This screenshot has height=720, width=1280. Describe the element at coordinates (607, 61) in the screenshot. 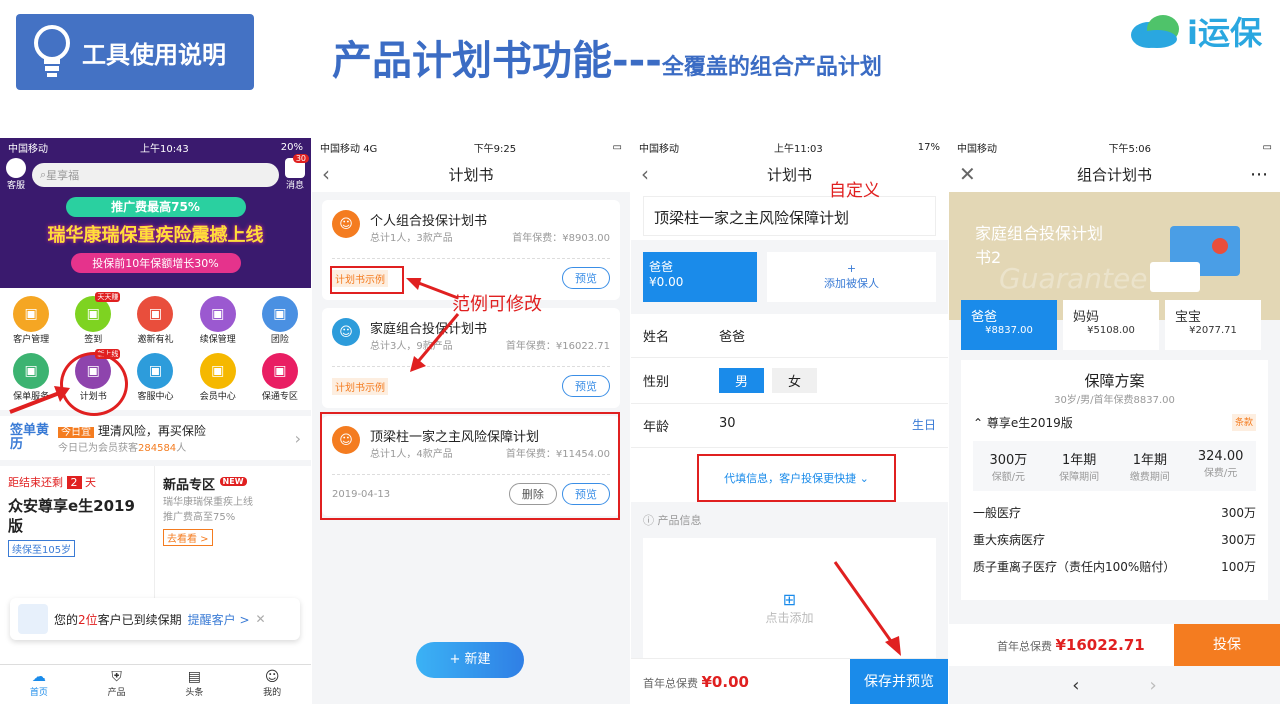

I see `page-title: 产品计划书功能---全覆盖的组合产品计划` at that location.